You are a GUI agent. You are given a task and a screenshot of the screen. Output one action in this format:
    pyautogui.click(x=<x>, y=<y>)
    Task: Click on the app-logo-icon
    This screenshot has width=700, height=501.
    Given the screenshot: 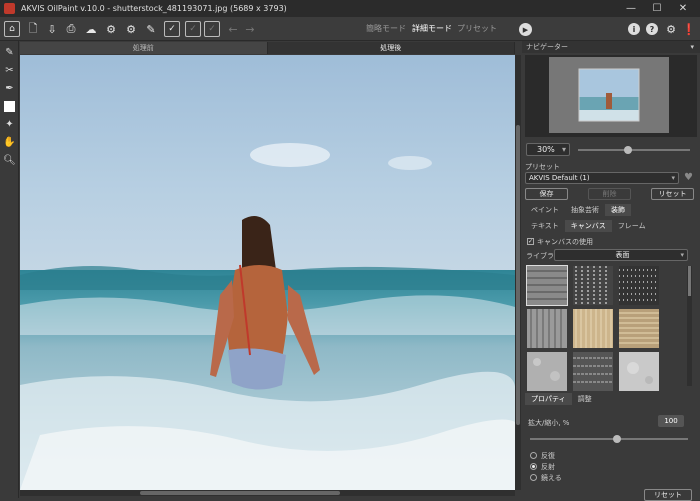 What is the action you would take?
    pyautogui.click(x=9, y=8)
    